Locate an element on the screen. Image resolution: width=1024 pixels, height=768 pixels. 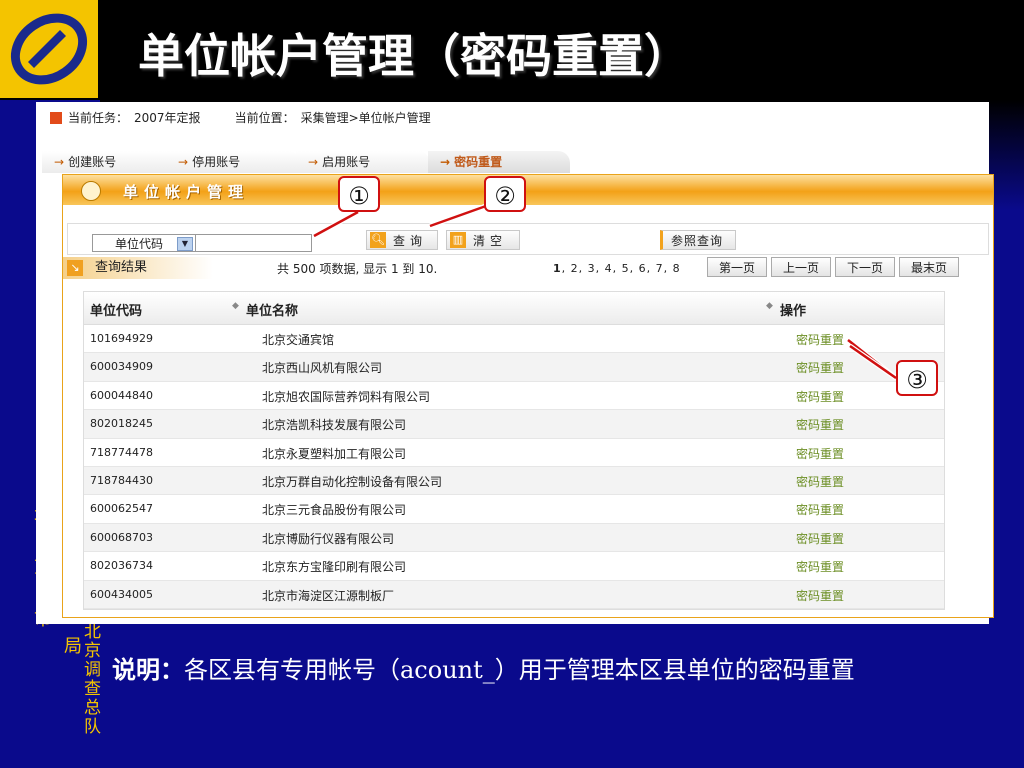
table-row: 600434005 北京市海淀区江源制板厂 密码重置 is located at coordinates (514, 594).